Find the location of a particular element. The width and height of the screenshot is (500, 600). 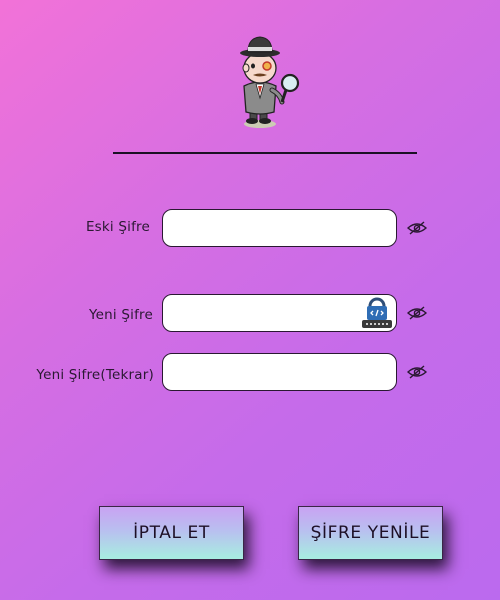

renew-password-button: ŞİFRE YENİLE is located at coordinates (370, 533).